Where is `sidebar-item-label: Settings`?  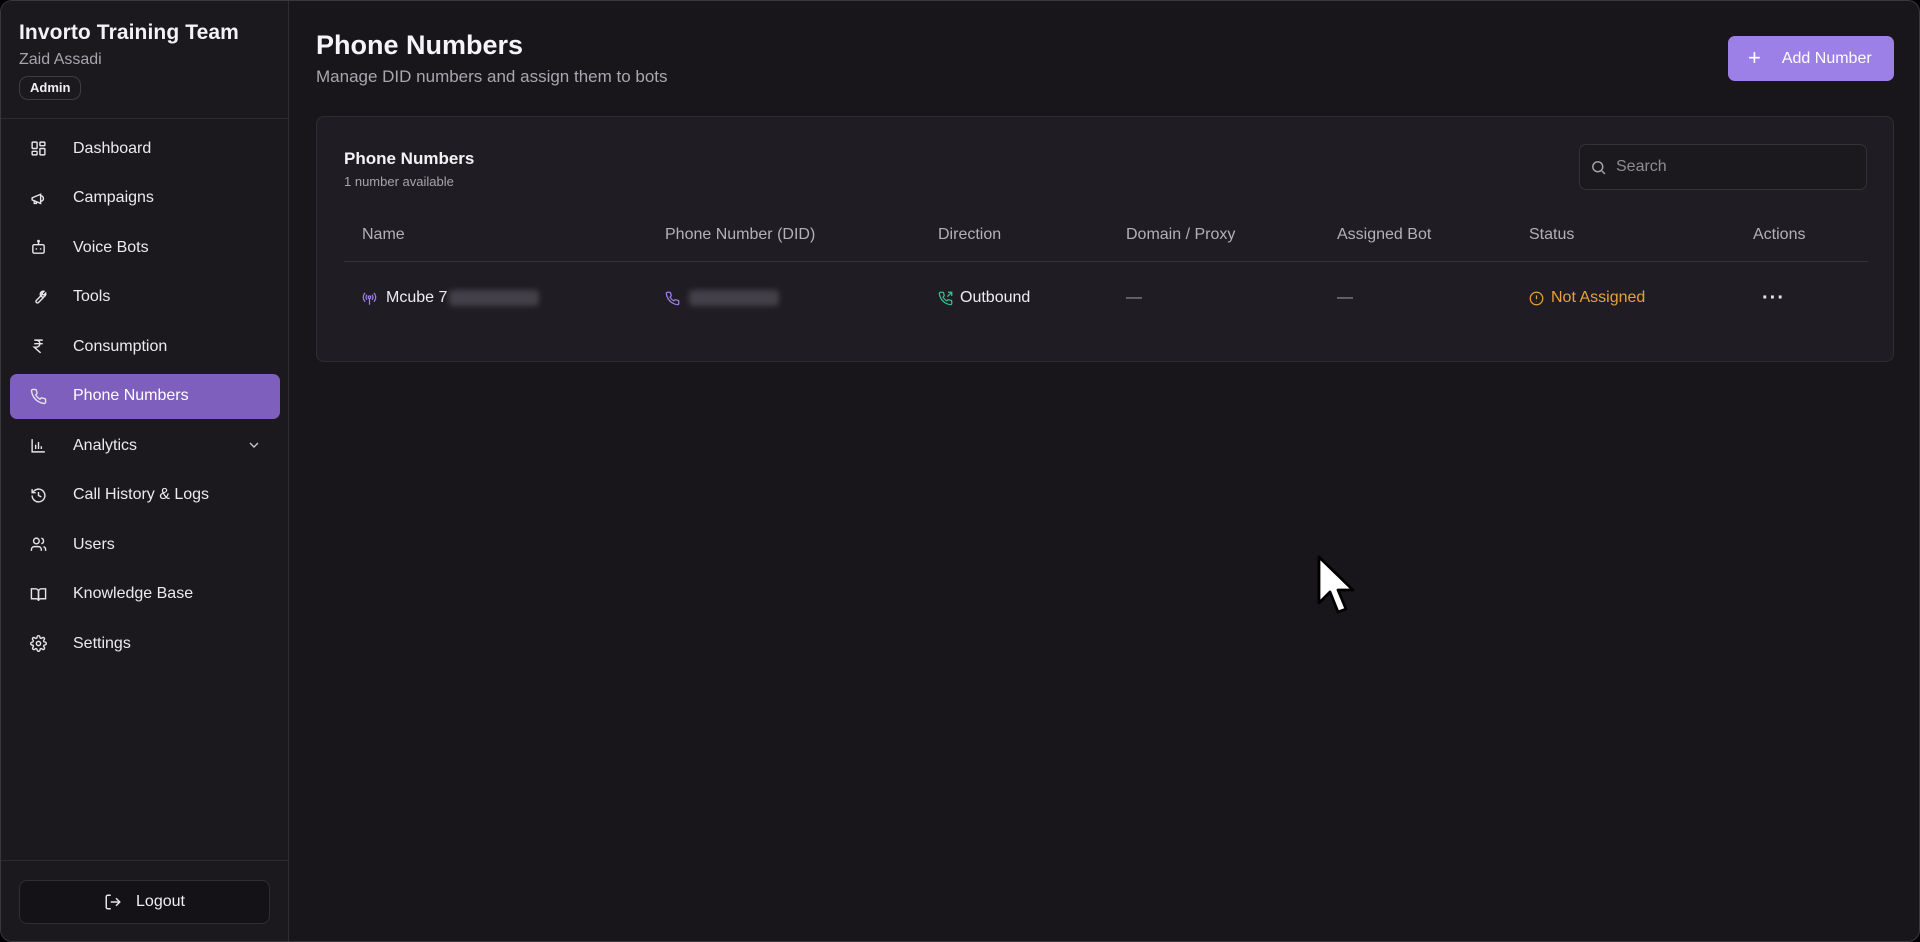 sidebar-item-label: Settings is located at coordinates (102, 643).